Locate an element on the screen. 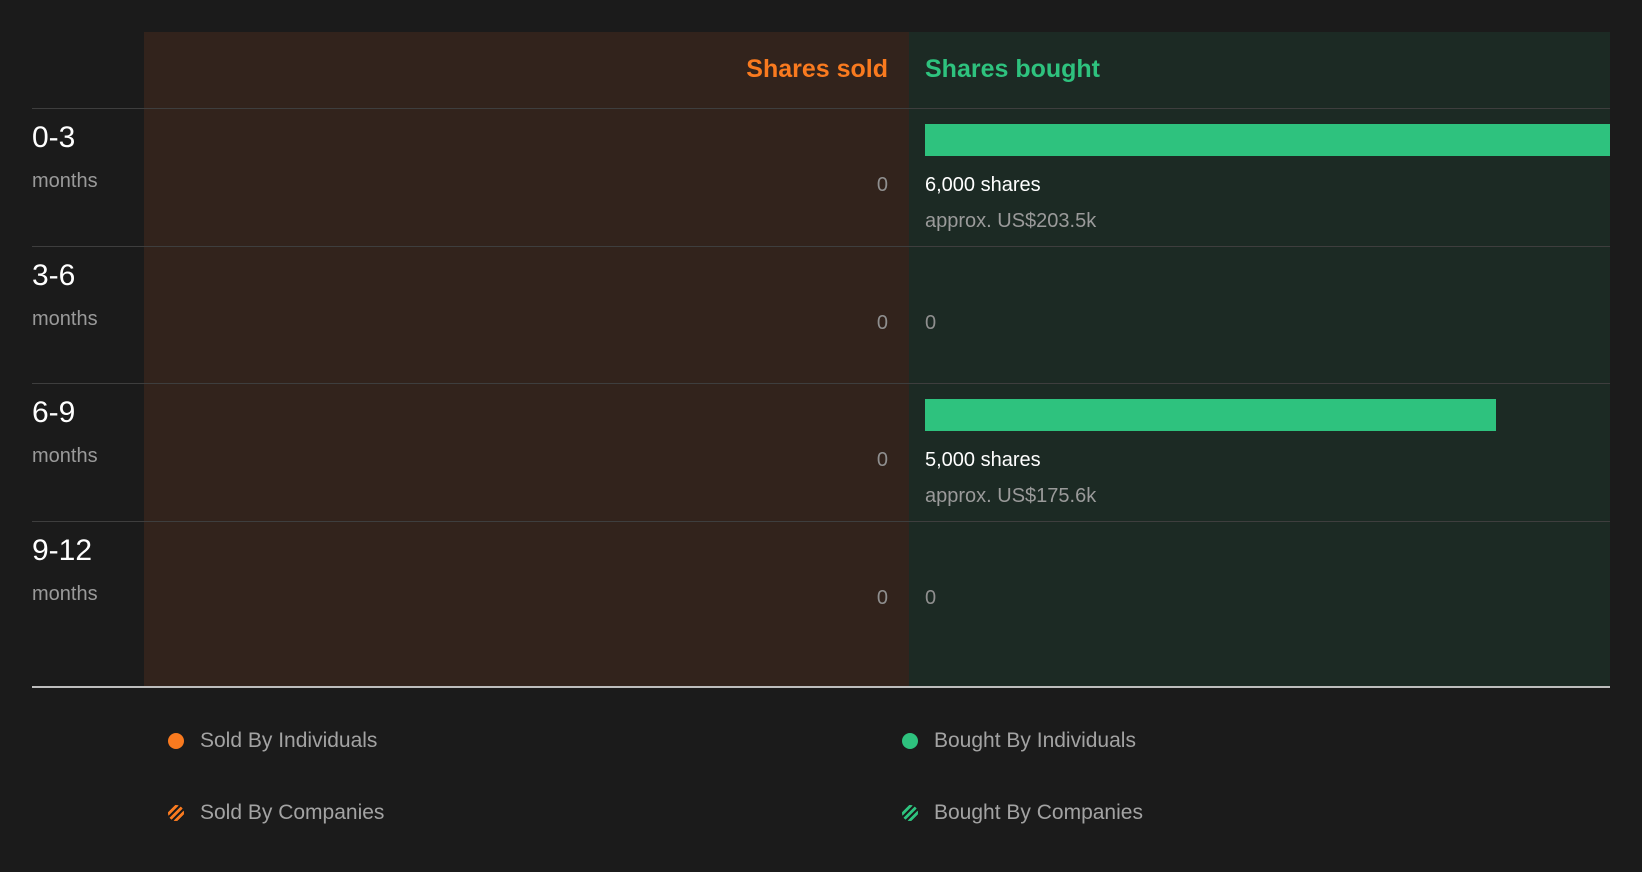 The width and height of the screenshot is (1642, 872). legend-sold-companies: Sold By Companies is located at coordinates (276, 813).